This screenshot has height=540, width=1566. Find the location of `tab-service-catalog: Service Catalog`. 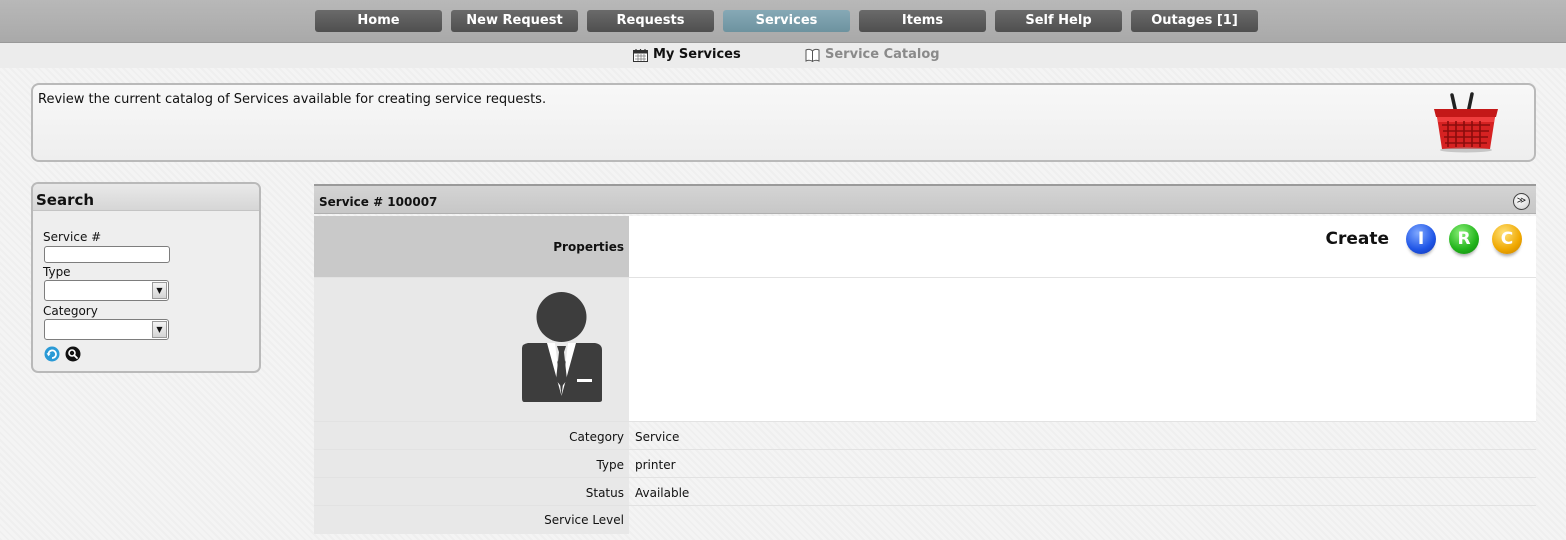

tab-service-catalog: Service Catalog is located at coordinates (872, 54).